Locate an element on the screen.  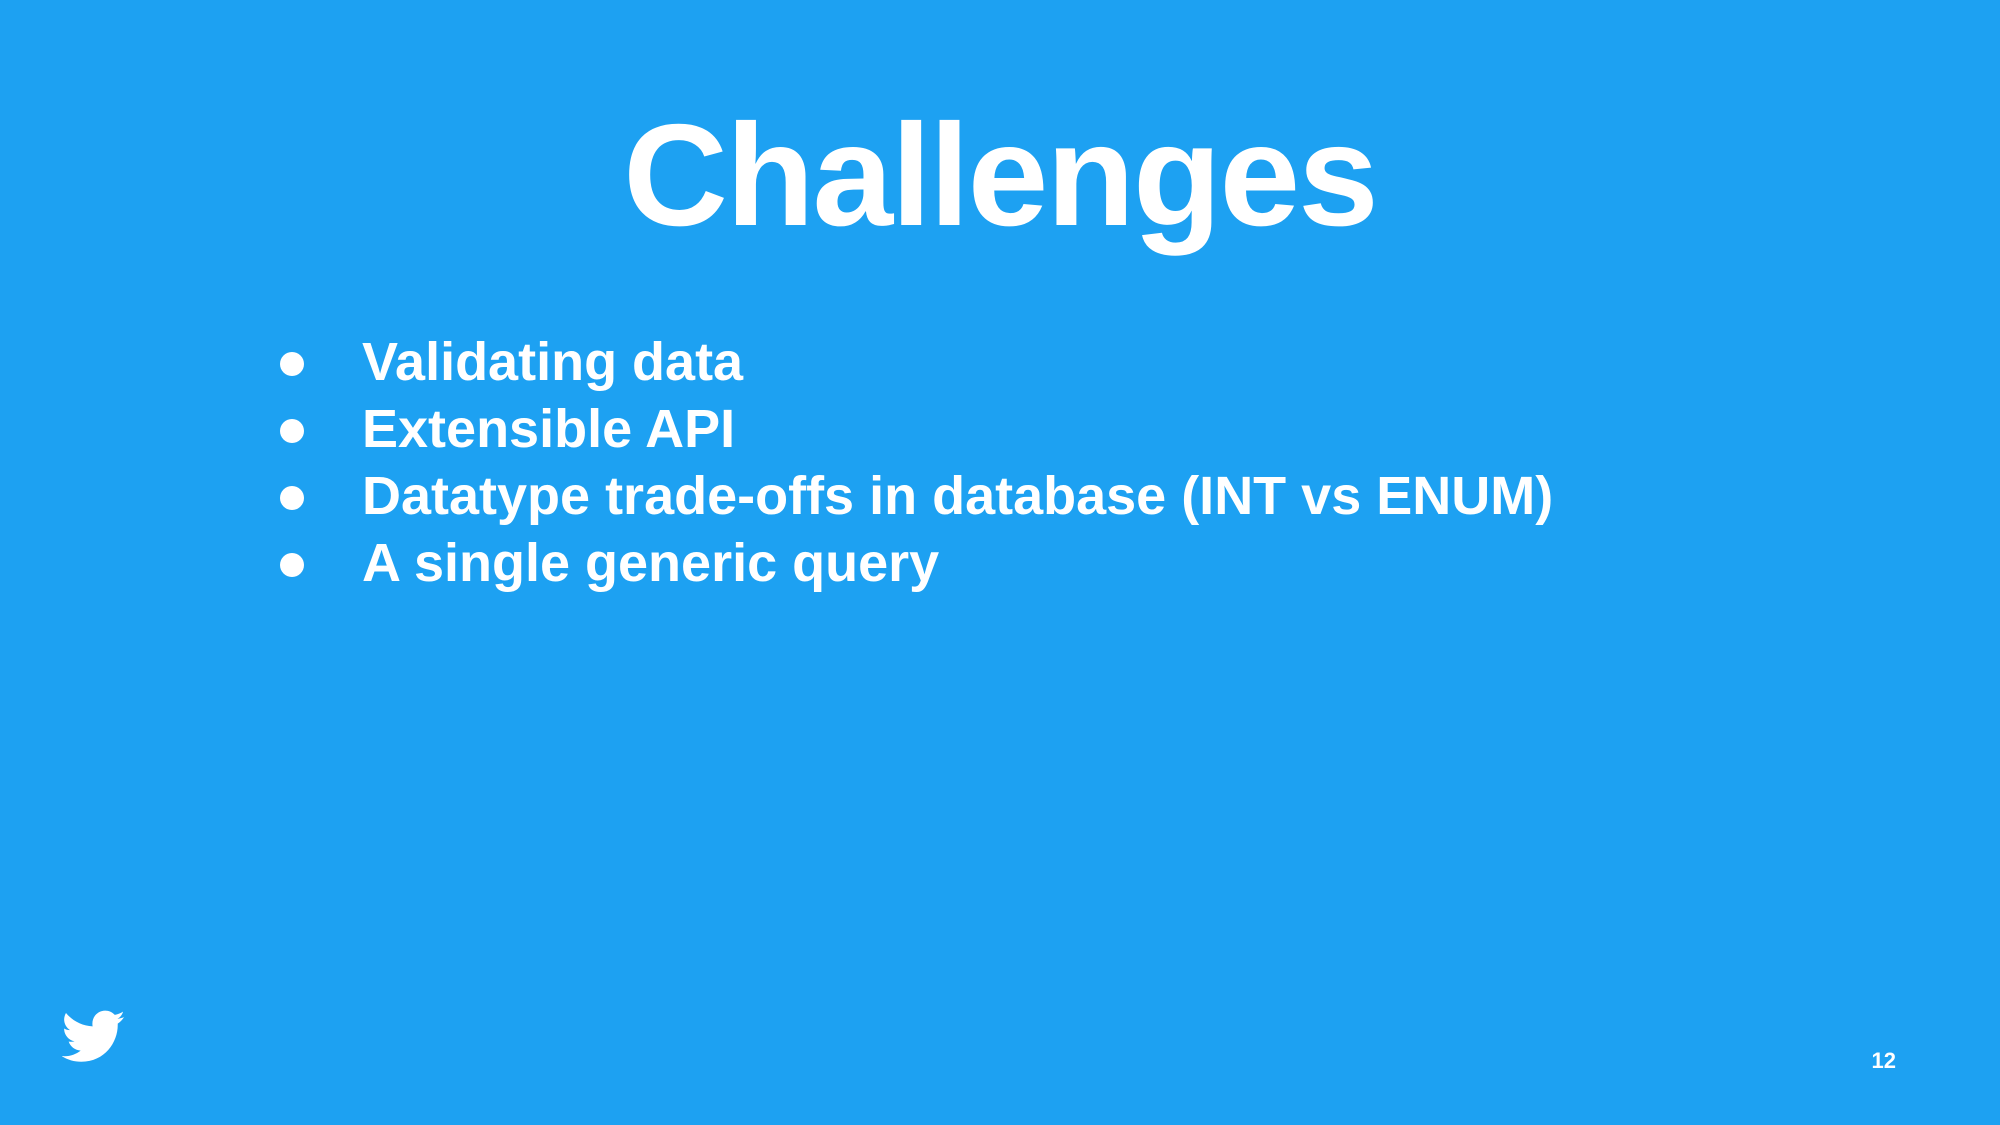
bullet-item: Validating data is located at coordinates (916, 361).